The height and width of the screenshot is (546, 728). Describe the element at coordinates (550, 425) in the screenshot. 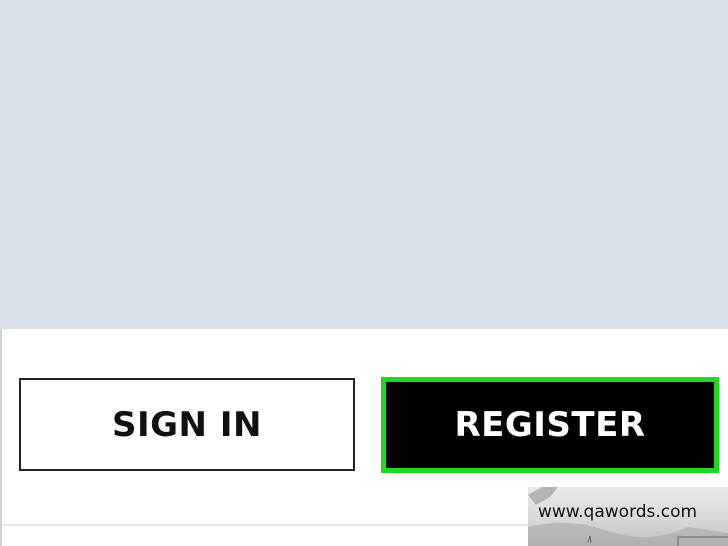

I see `register-button: REGISTER` at that location.